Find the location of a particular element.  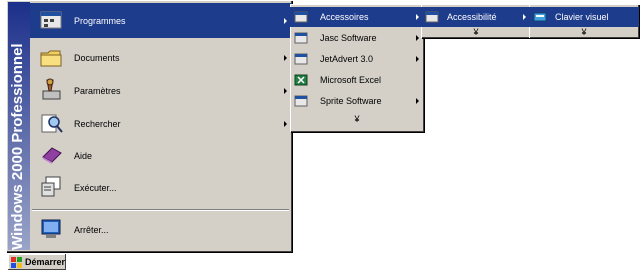

start-item-programs: Programmes is located at coordinates (161, 20).